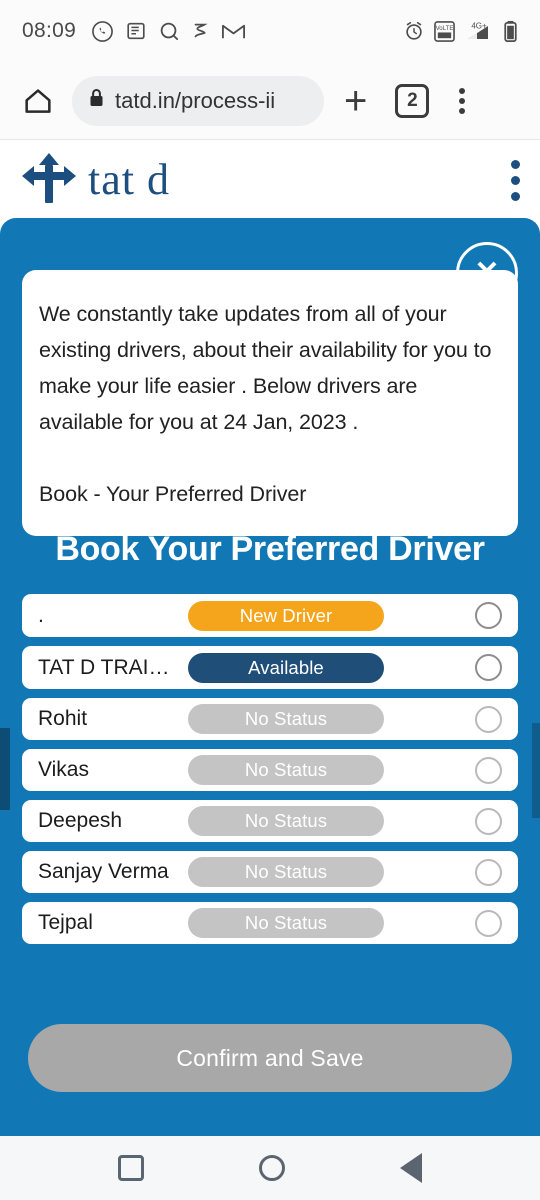 Image resolution: width=540 pixels, height=1200 pixels. I want to click on search-icon, so click(169, 31).